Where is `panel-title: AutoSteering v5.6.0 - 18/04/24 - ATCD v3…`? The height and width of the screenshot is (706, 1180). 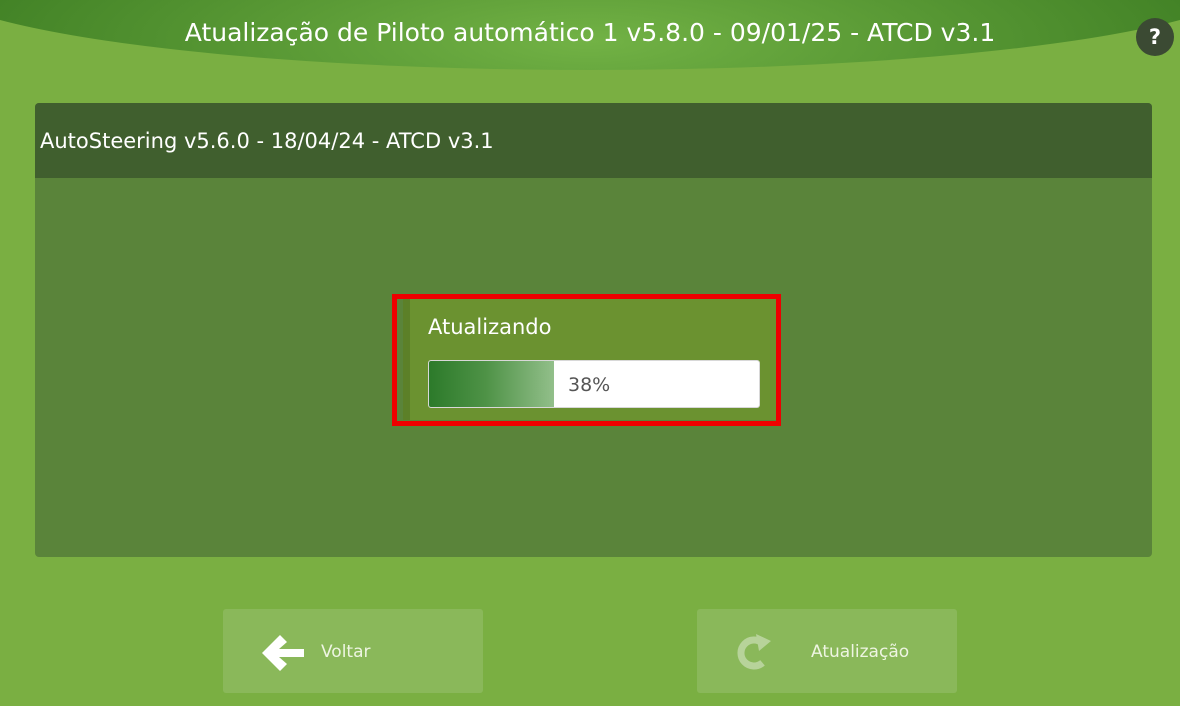 panel-title: AutoSteering v5.6.0 - 18/04/24 - ATCD v3… is located at coordinates (267, 141).